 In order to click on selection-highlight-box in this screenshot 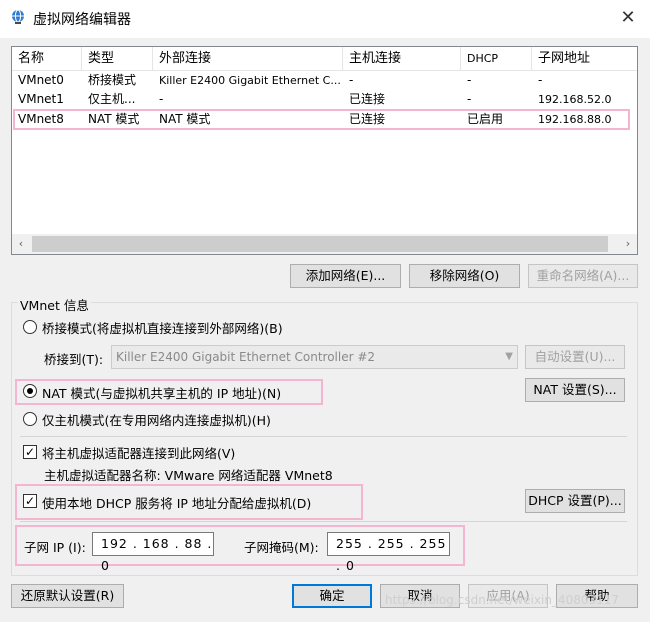, I will do `click(321, 119)`.